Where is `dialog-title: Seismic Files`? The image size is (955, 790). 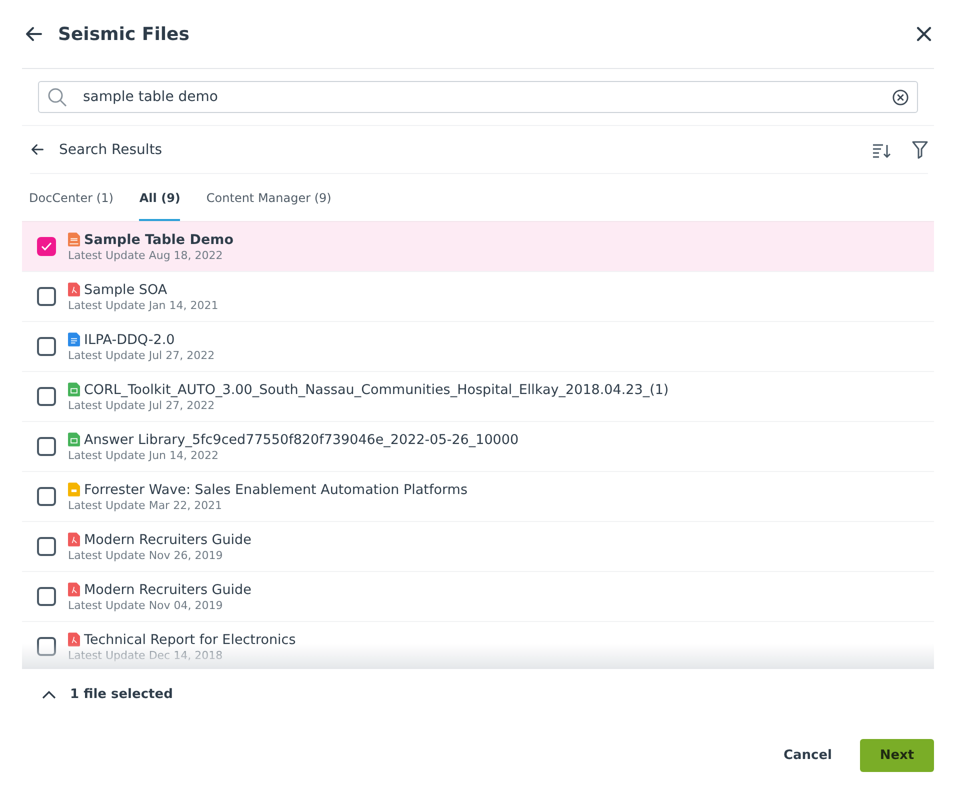 dialog-title: Seismic Files is located at coordinates (124, 34).